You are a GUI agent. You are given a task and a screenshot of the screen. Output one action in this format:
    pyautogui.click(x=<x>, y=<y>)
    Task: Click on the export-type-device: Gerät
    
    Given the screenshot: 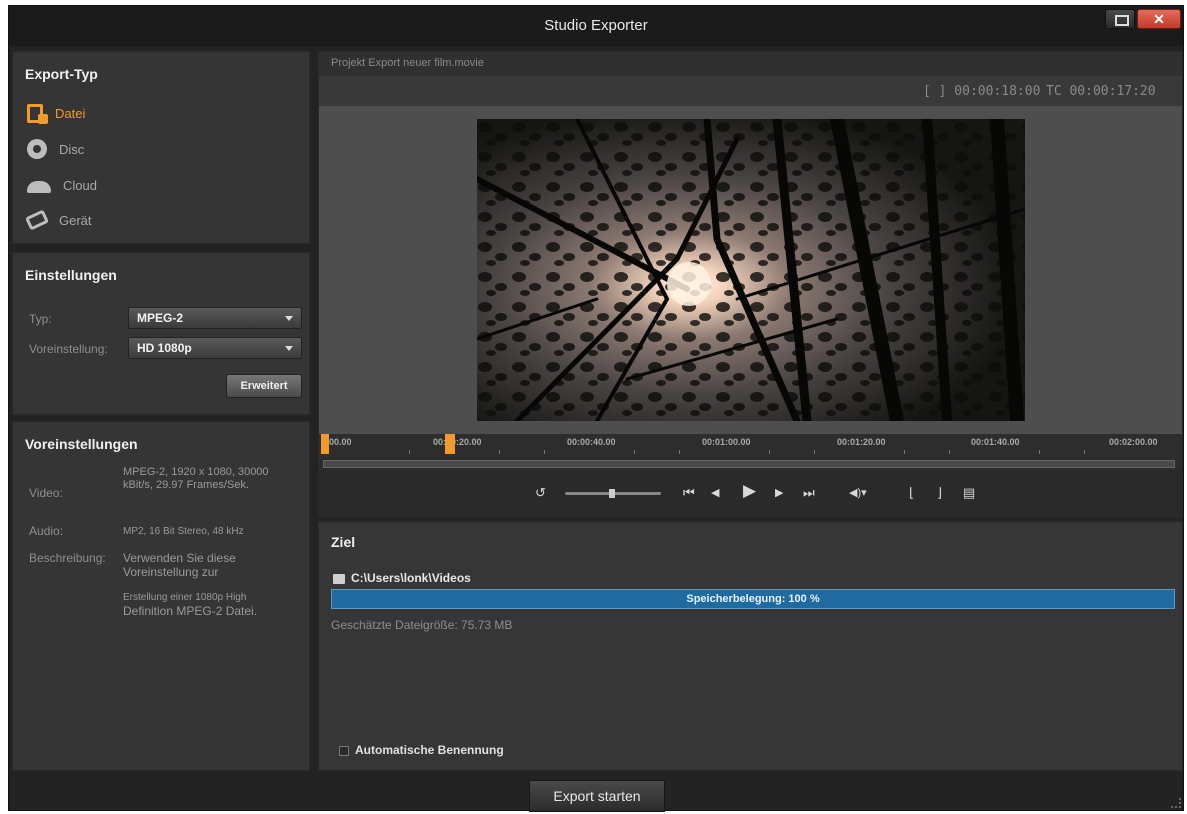 What is the action you would take?
    pyautogui.click(x=58, y=220)
    